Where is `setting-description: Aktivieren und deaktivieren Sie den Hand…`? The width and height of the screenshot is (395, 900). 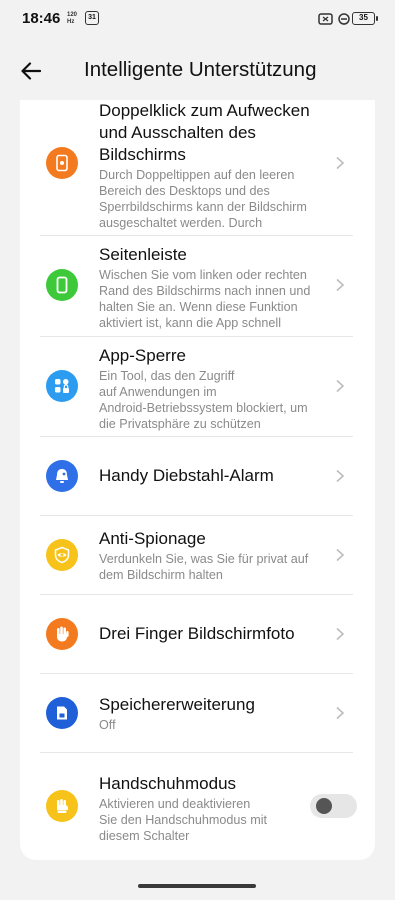 setting-description: Aktivieren und deaktivieren Sie den Hand… is located at coordinates (183, 820).